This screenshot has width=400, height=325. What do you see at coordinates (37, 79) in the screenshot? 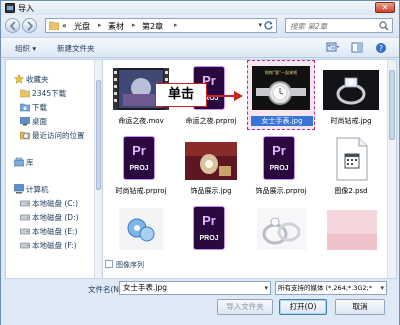
I see `sidebar-label: 收藏夹` at bounding box center [37, 79].